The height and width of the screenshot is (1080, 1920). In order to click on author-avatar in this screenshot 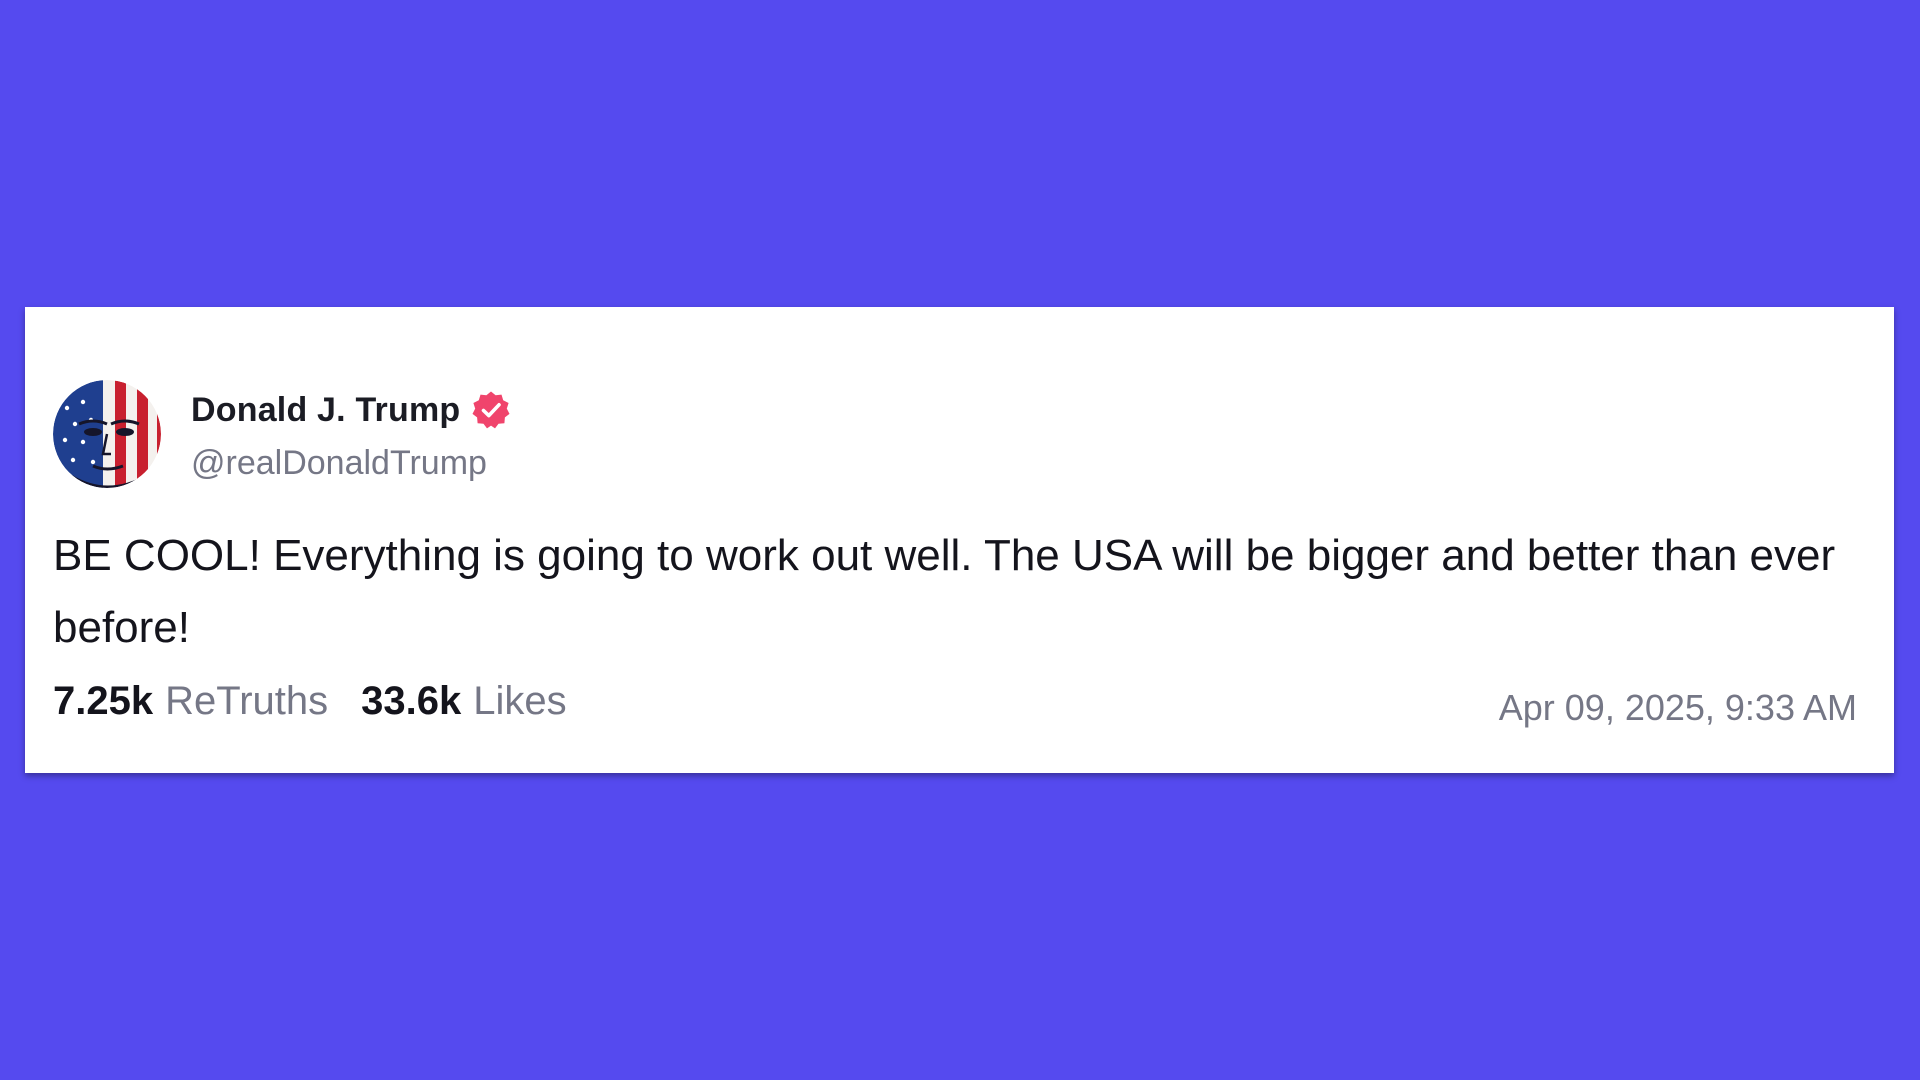, I will do `click(107, 434)`.